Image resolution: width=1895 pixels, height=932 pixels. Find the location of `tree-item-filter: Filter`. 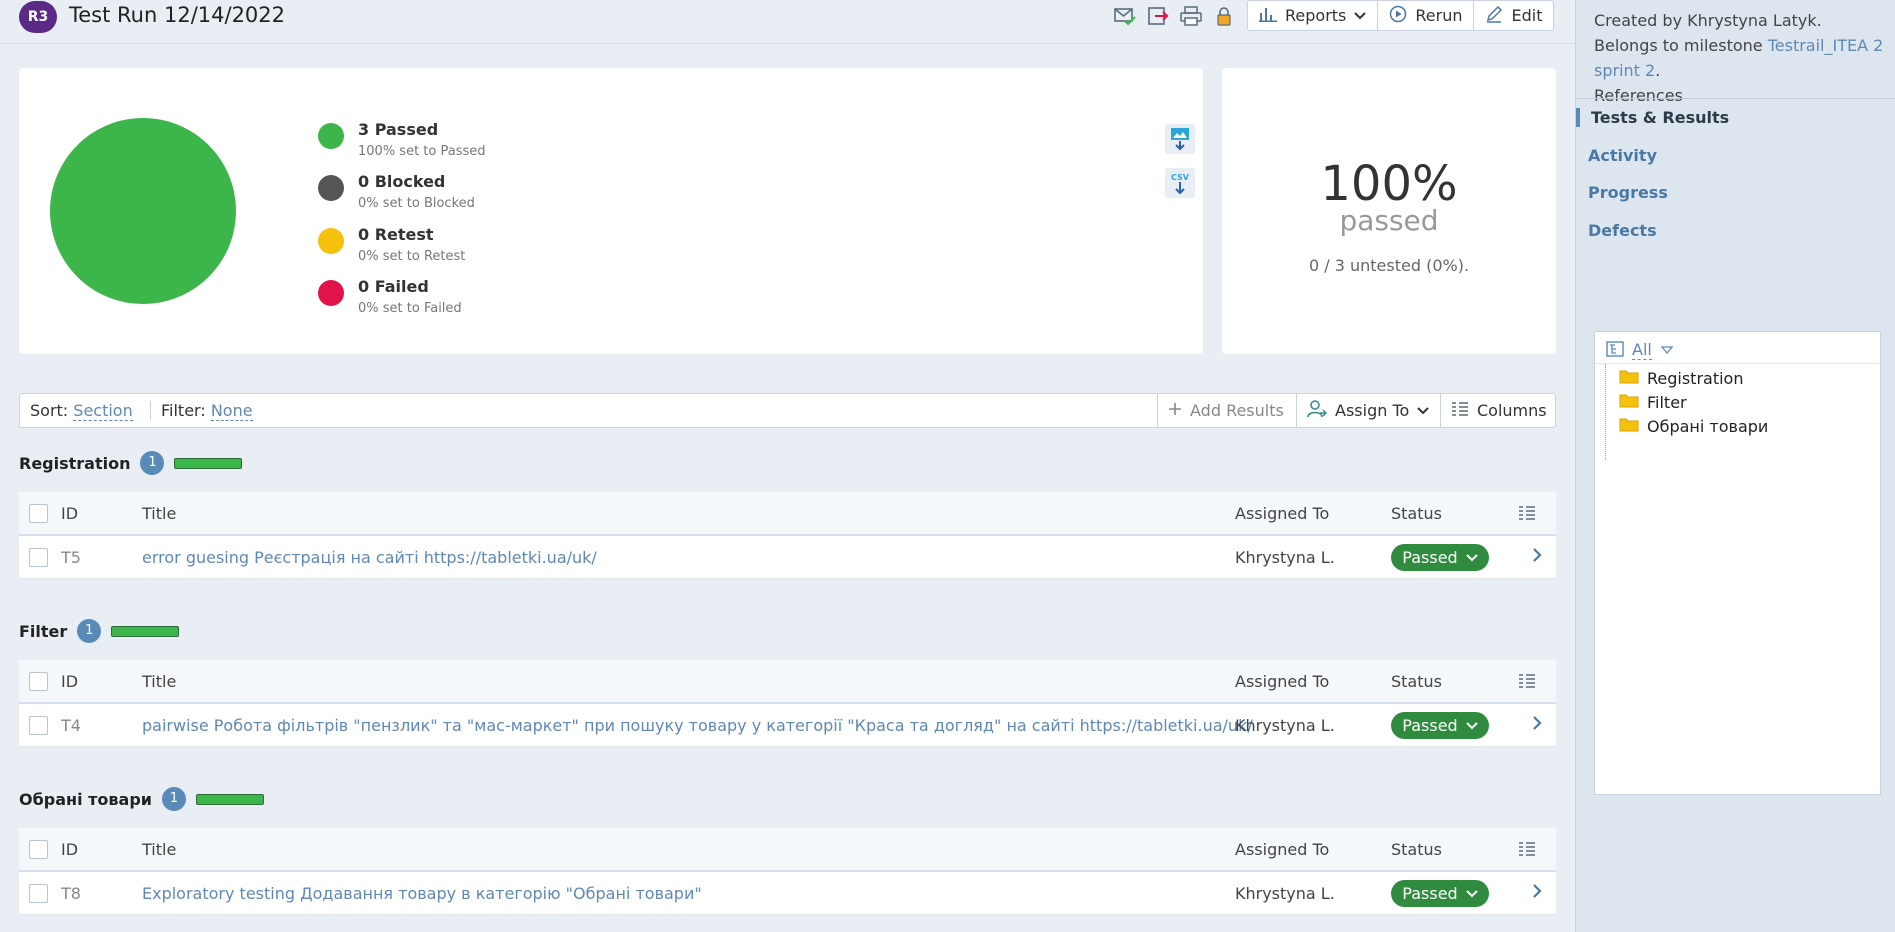

tree-item-filter: Filter is located at coordinates (1653, 402).